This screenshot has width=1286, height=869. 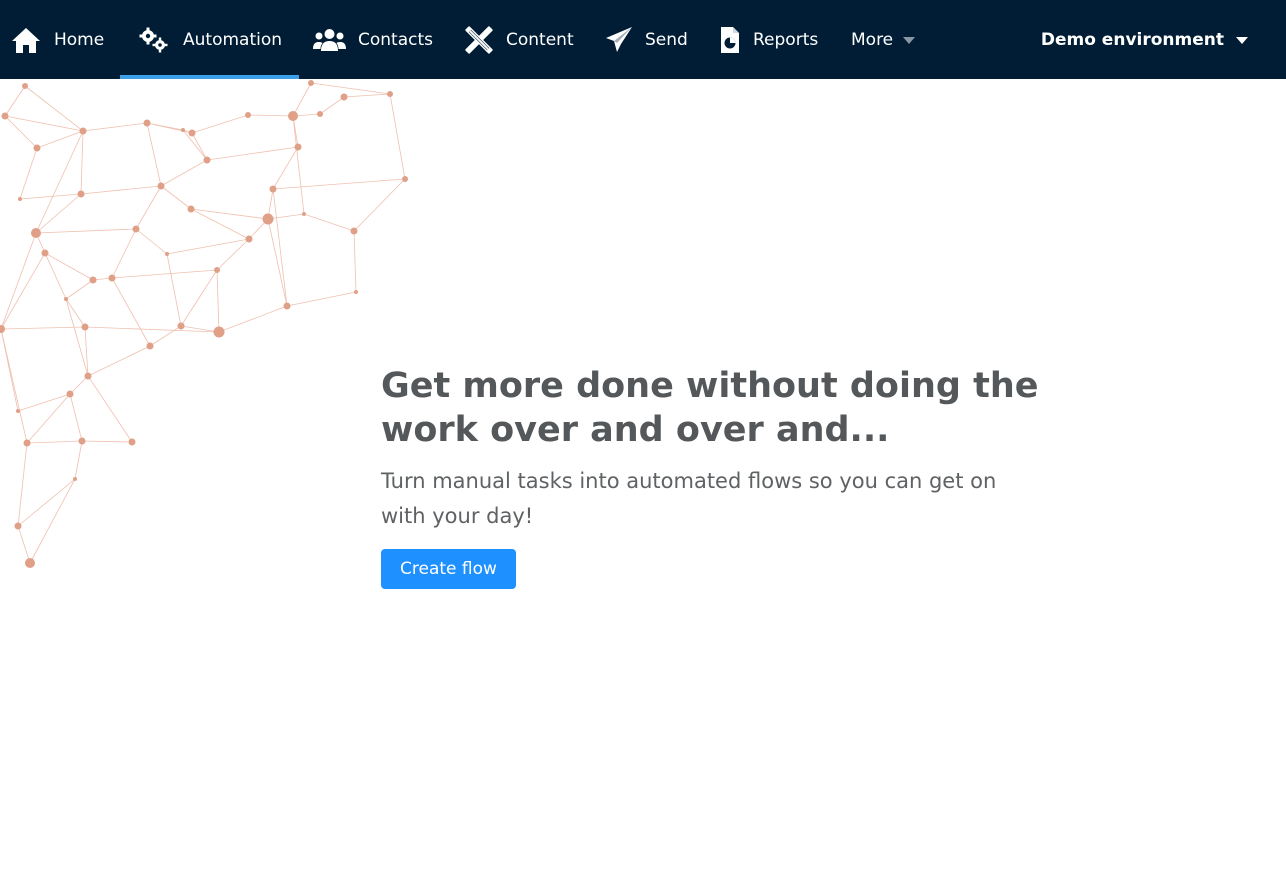 What do you see at coordinates (479, 40) in the screenshot?
I see `pencil-ruler-icon` at bounding box center [479, 40].